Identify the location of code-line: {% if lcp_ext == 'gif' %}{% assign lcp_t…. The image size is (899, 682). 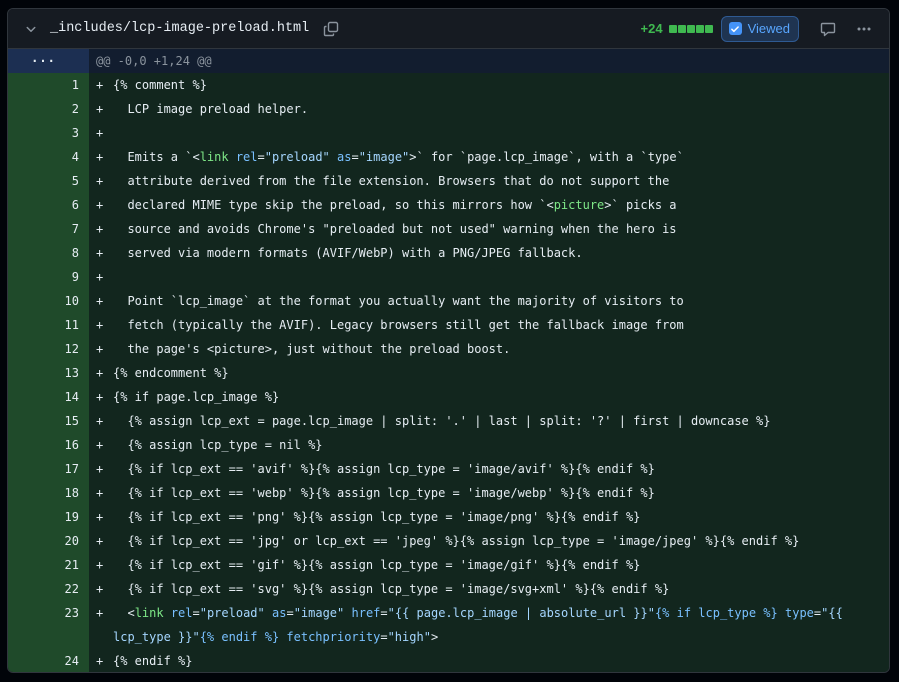
(377, 565).